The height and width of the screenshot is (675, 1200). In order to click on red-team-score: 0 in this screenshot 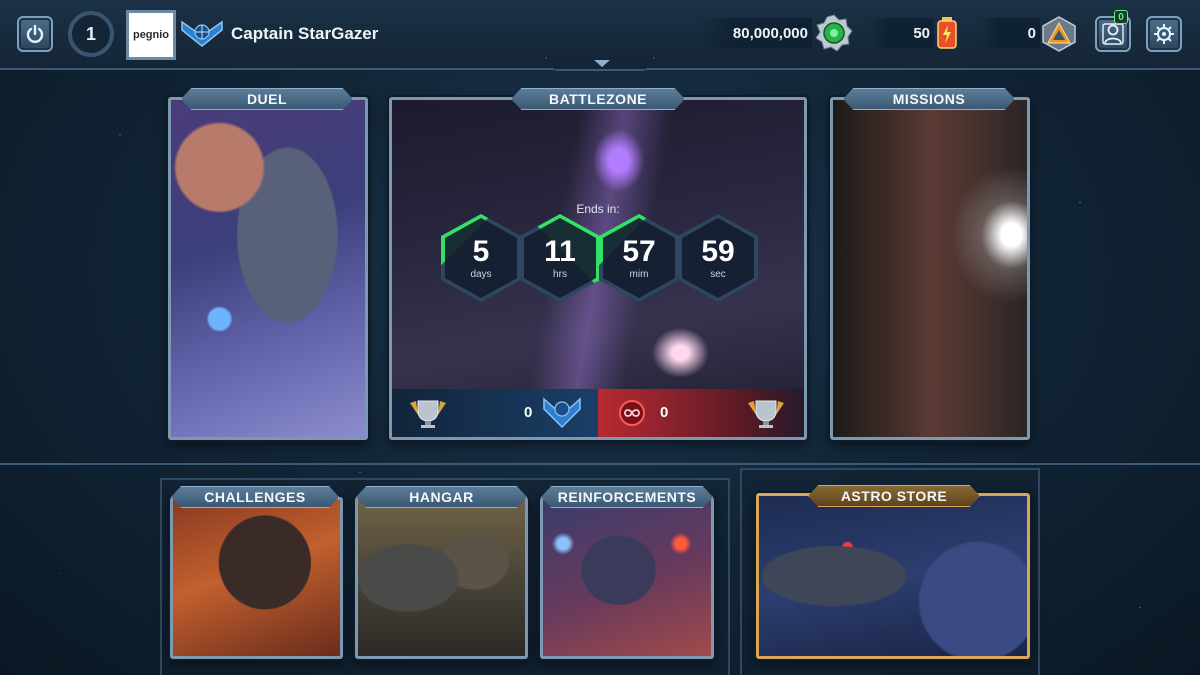, I will do `click(701, 413)`.